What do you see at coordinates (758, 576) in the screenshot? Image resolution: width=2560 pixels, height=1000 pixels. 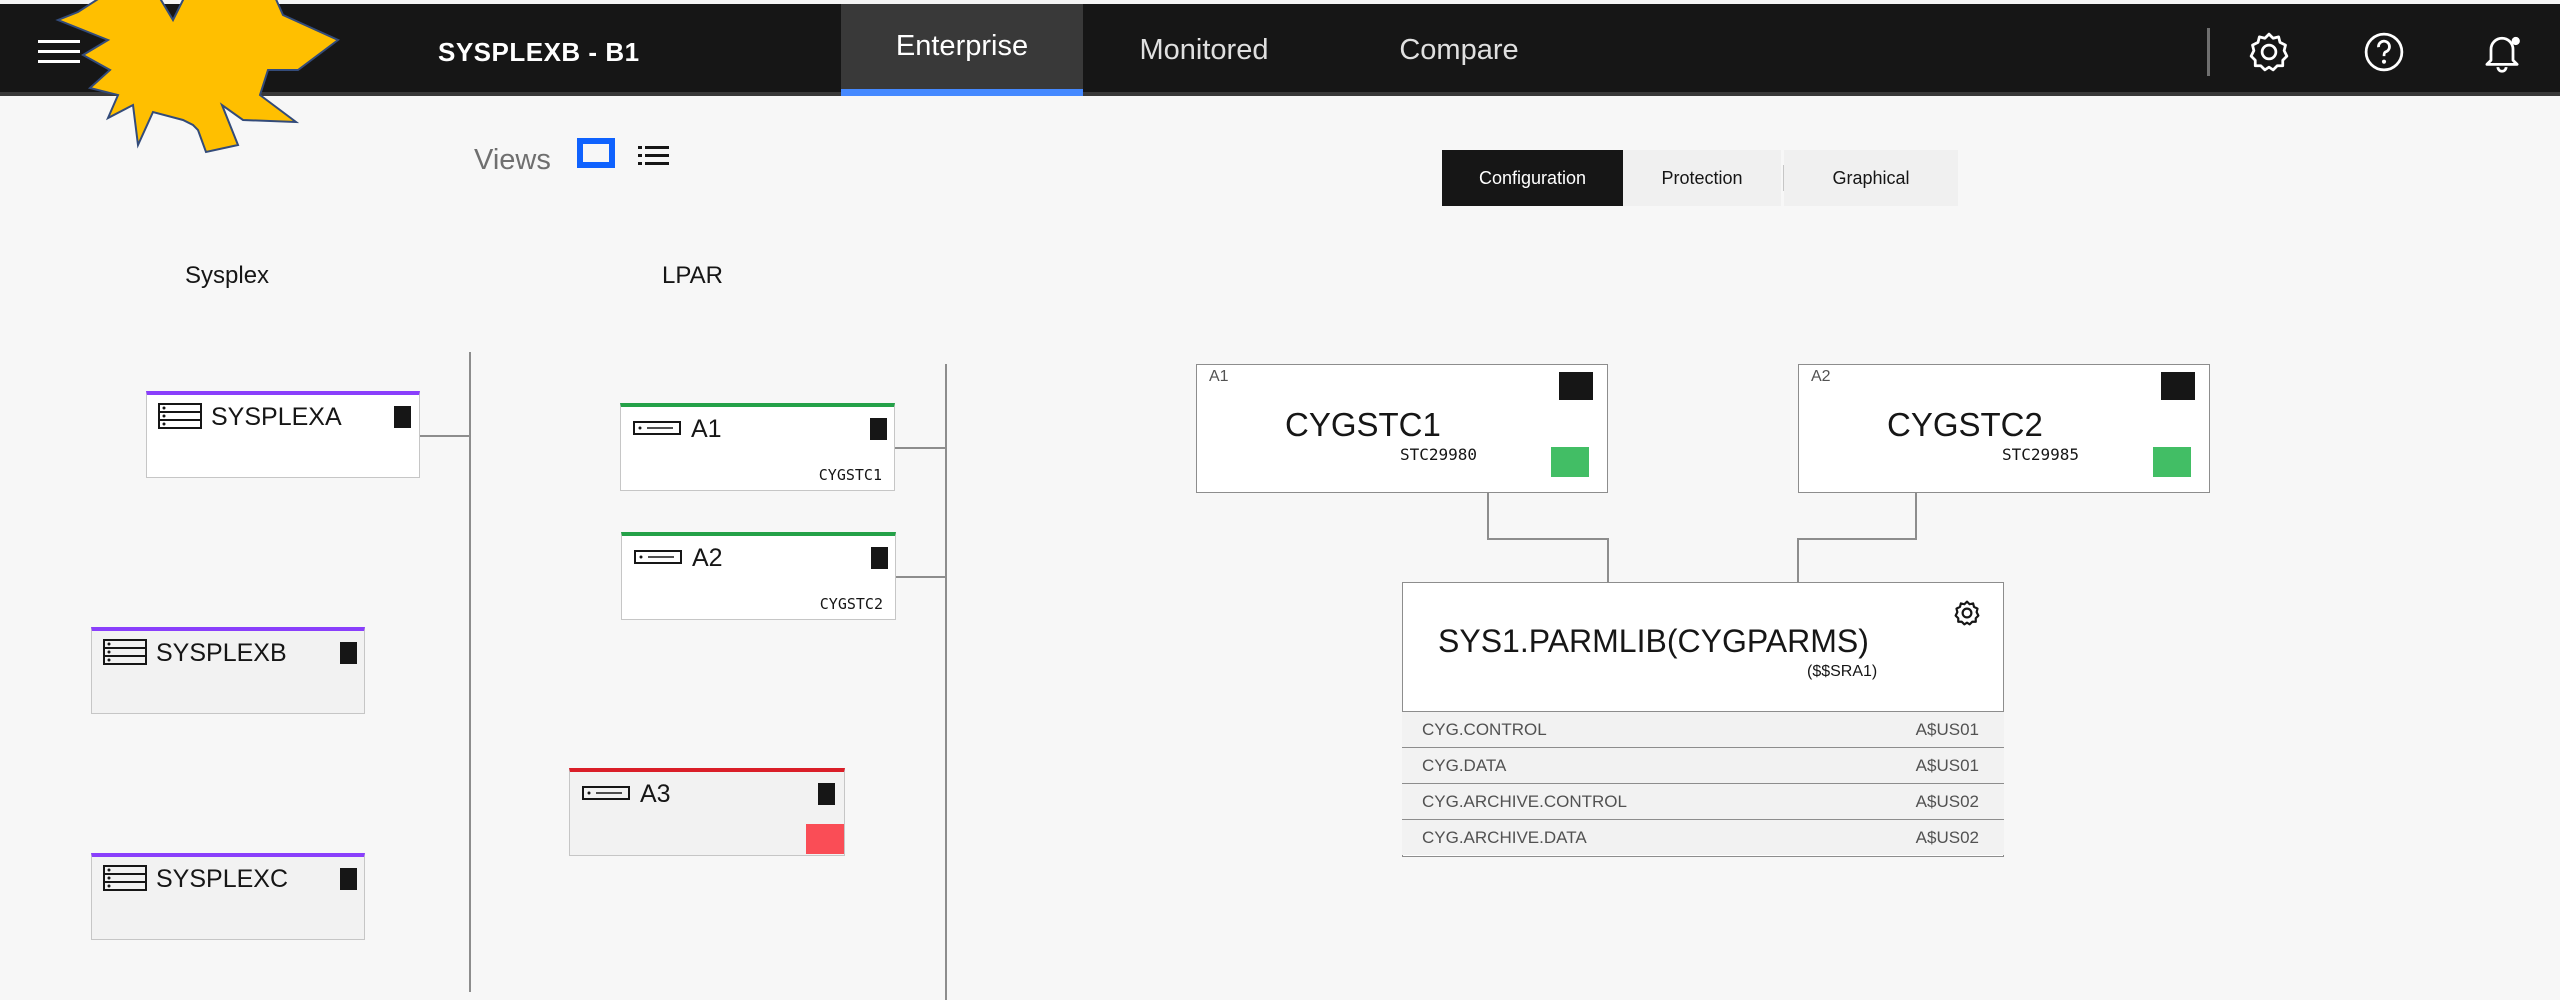 I see `lpar-card-a2: A2 CYGSTC2` at bounding box center [758, 576].